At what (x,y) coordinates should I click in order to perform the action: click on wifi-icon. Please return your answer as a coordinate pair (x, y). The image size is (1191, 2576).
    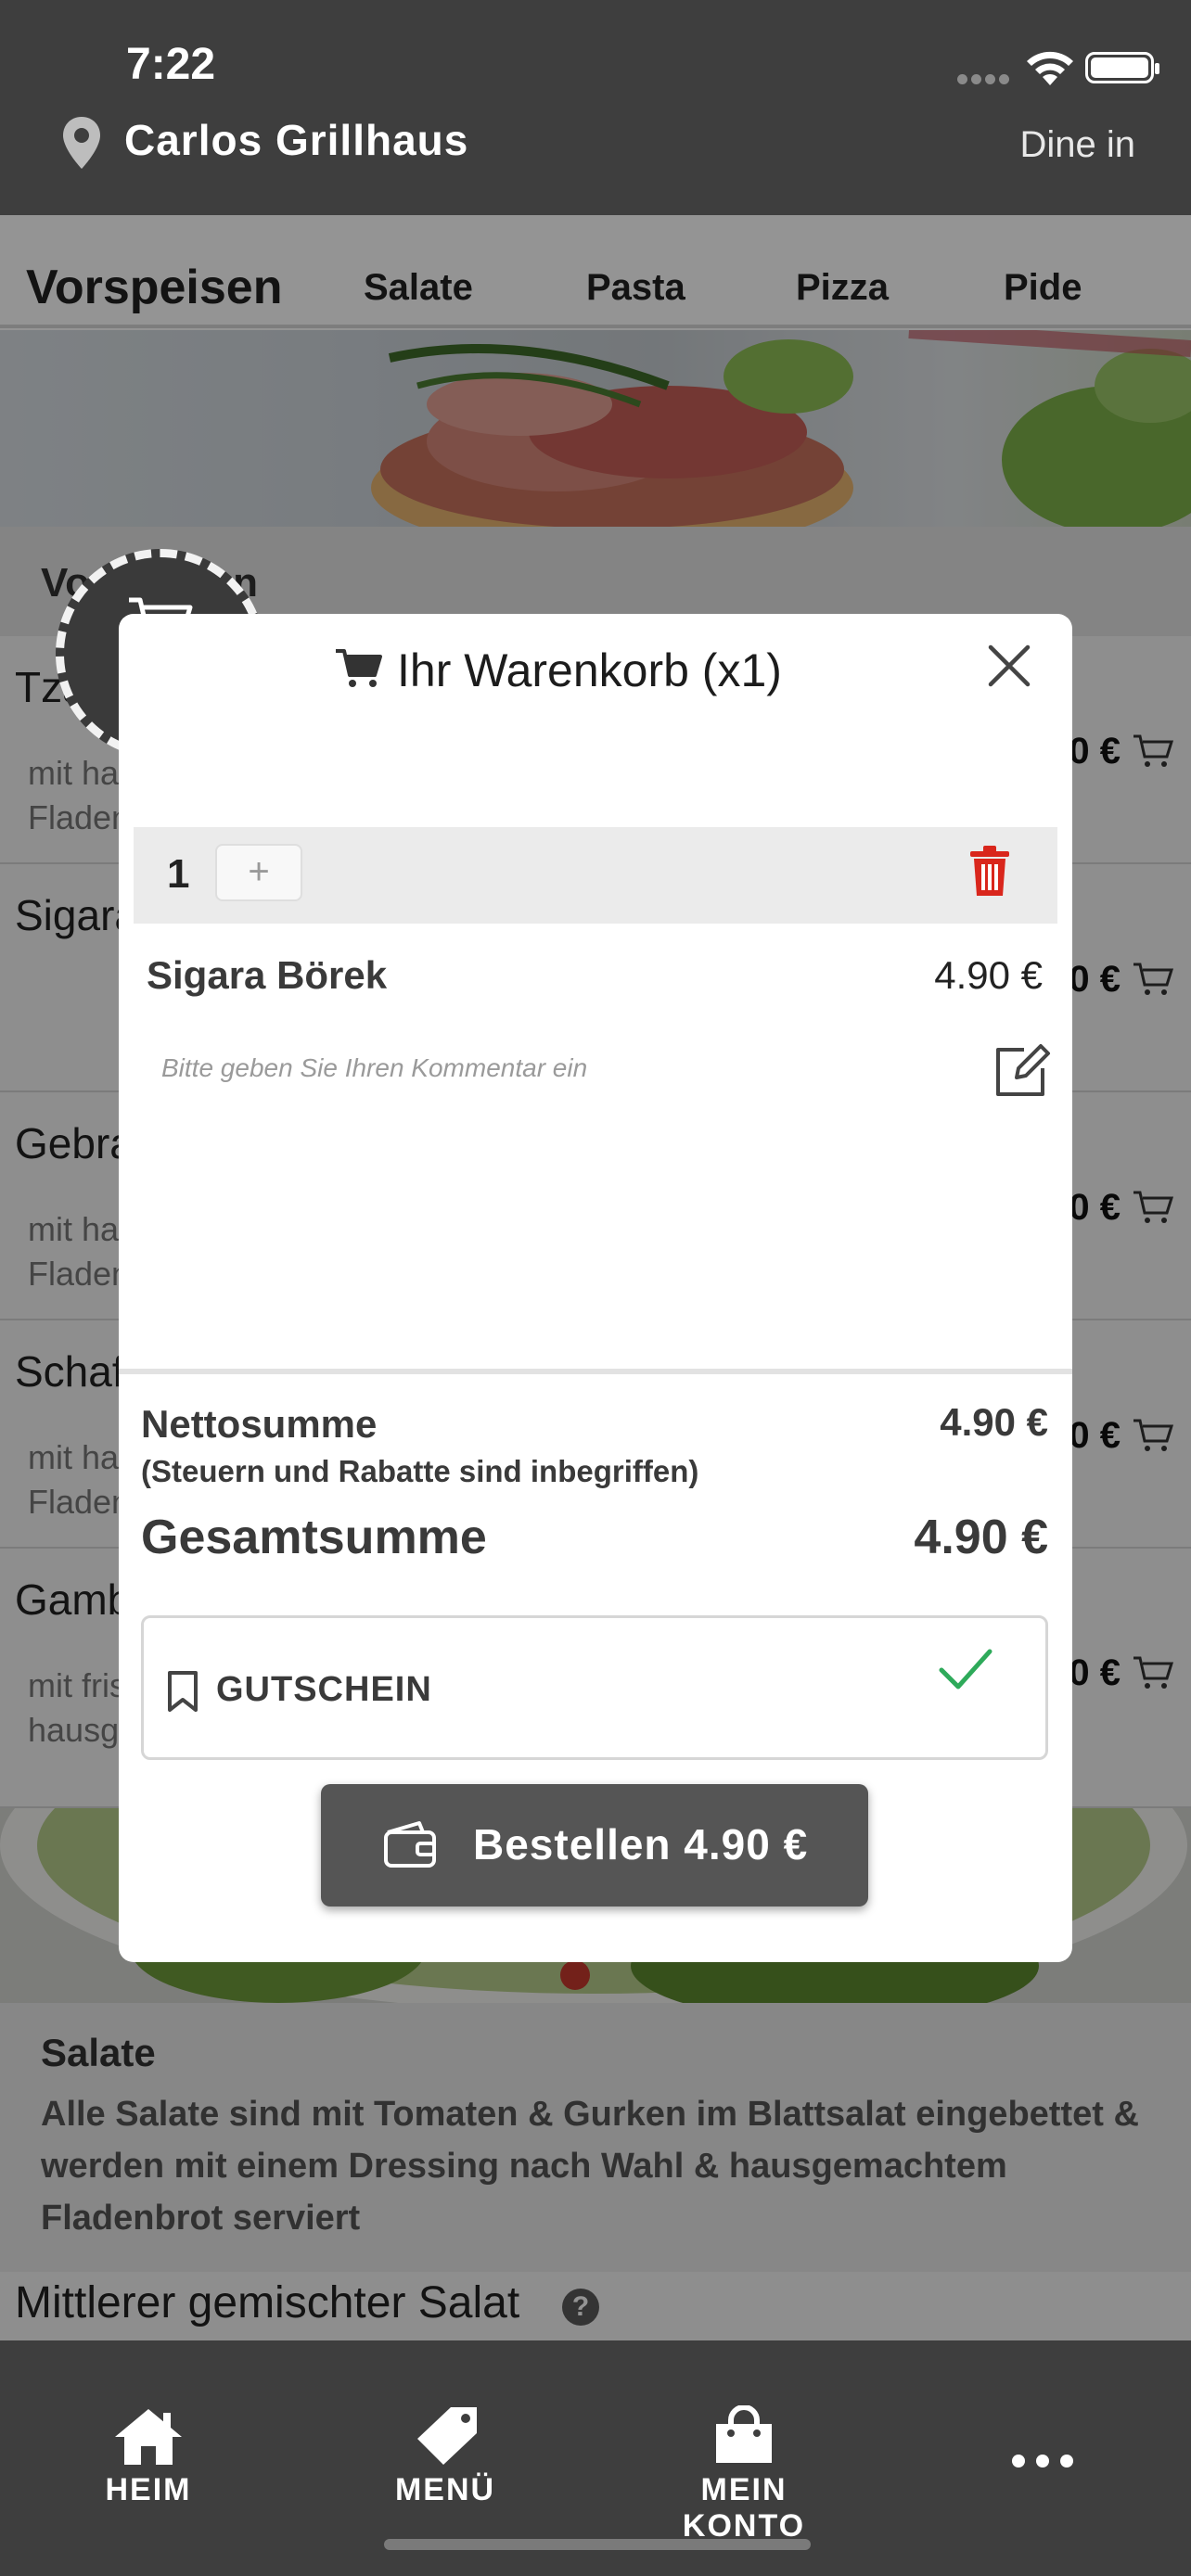
    Looking at the image, I should click on (1050, 68).